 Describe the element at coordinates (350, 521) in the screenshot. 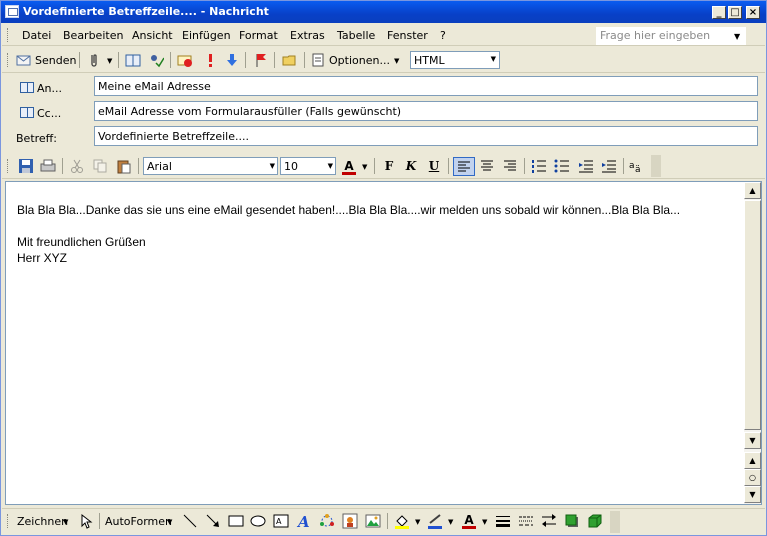

I see `clip-art-icon` at that location.